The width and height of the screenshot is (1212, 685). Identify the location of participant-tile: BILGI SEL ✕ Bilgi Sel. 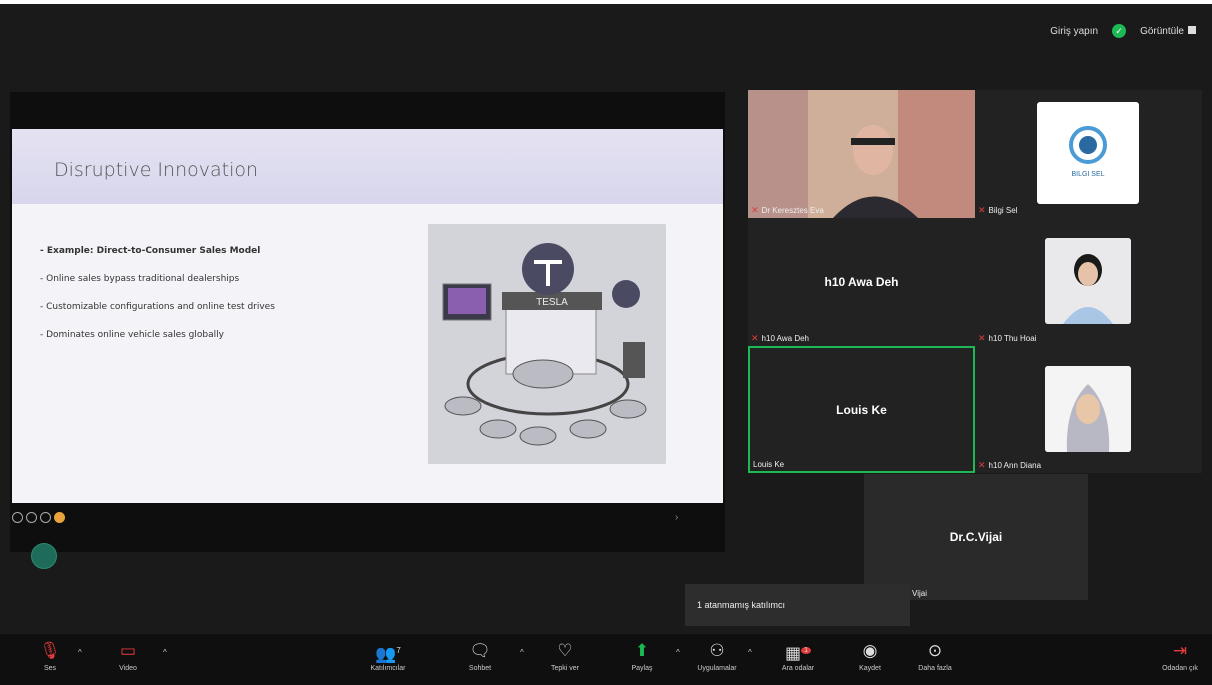
(1088, 154).